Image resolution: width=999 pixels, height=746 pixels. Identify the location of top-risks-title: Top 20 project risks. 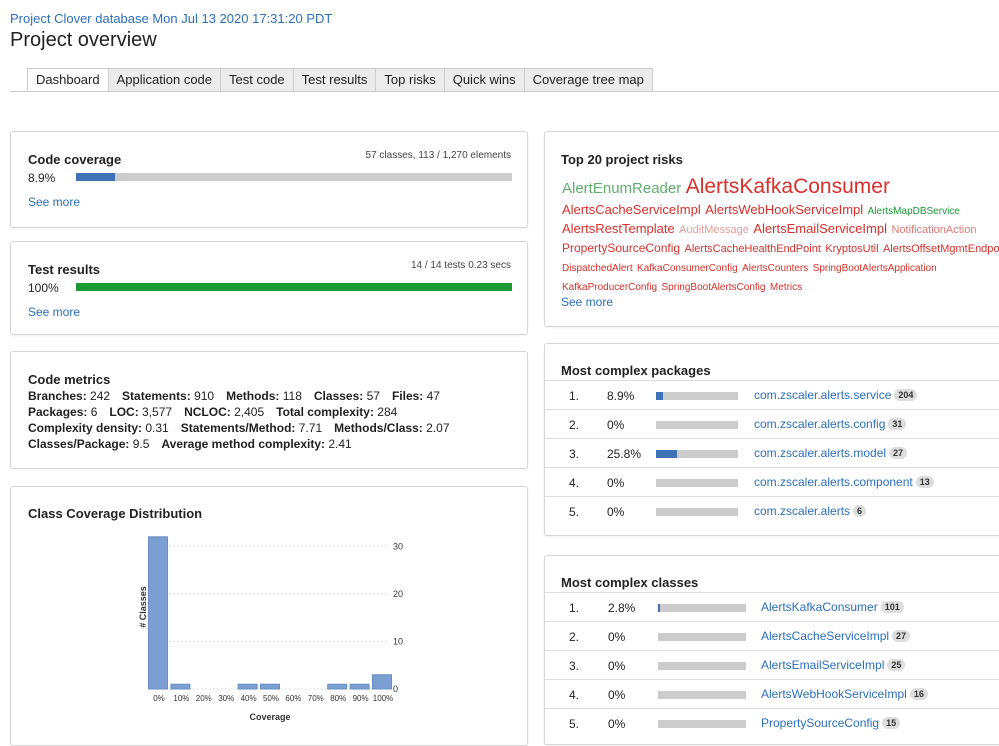
(622, 159).